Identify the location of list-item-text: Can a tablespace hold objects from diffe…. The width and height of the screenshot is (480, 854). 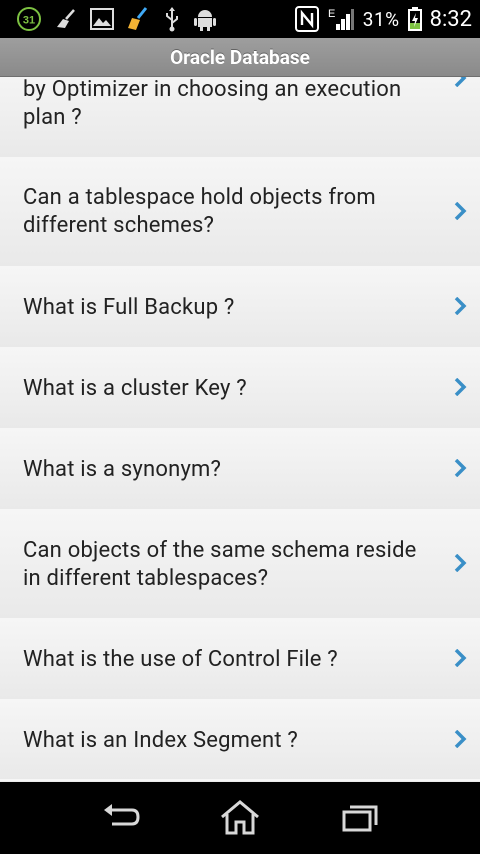
(199, 211).